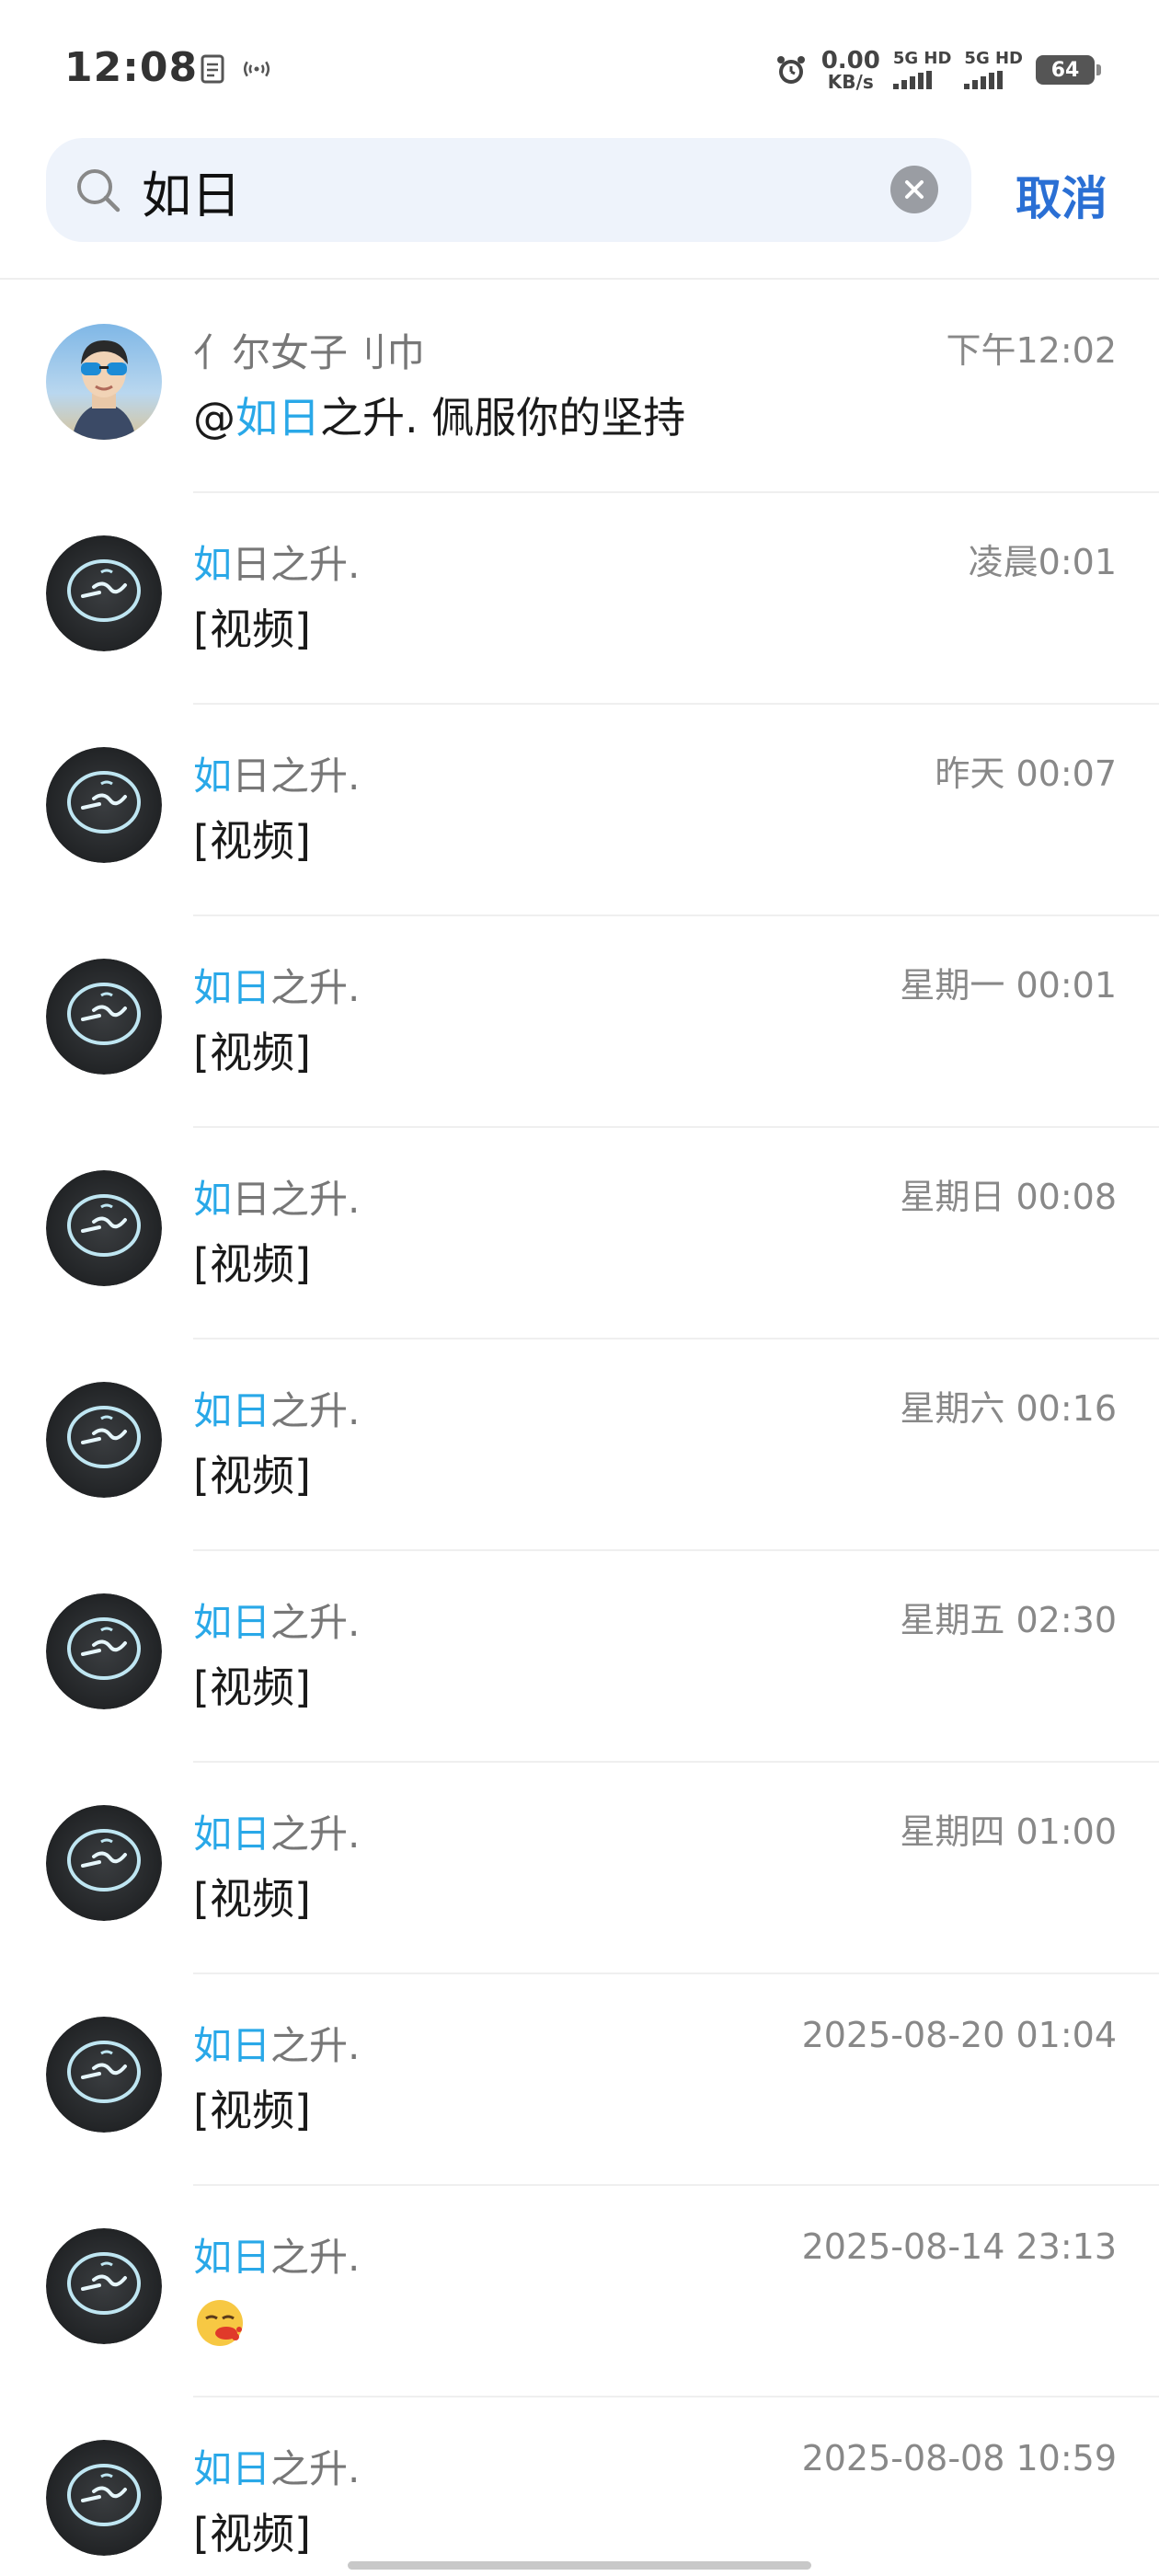 The width and height of the screenshot is (1159, 2576). I want to click on message-time: 昨天 00:07, so click(1026, 773).